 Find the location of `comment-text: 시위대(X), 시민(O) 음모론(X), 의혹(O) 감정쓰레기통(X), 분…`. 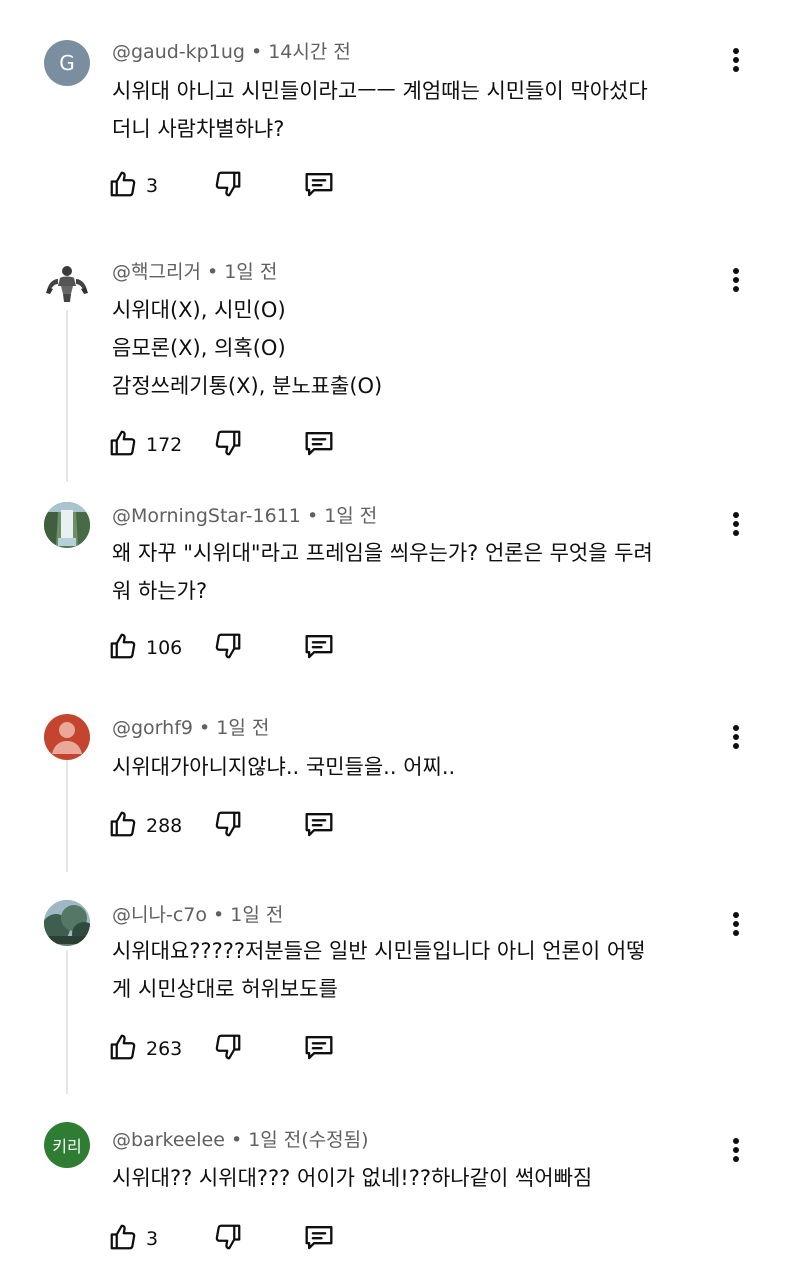

comment-text: 시위대(X), 시민(O) 음모론(X), 의혹(O) 감정쓰레기통(X), 분… is located at coordinates (247, 348).